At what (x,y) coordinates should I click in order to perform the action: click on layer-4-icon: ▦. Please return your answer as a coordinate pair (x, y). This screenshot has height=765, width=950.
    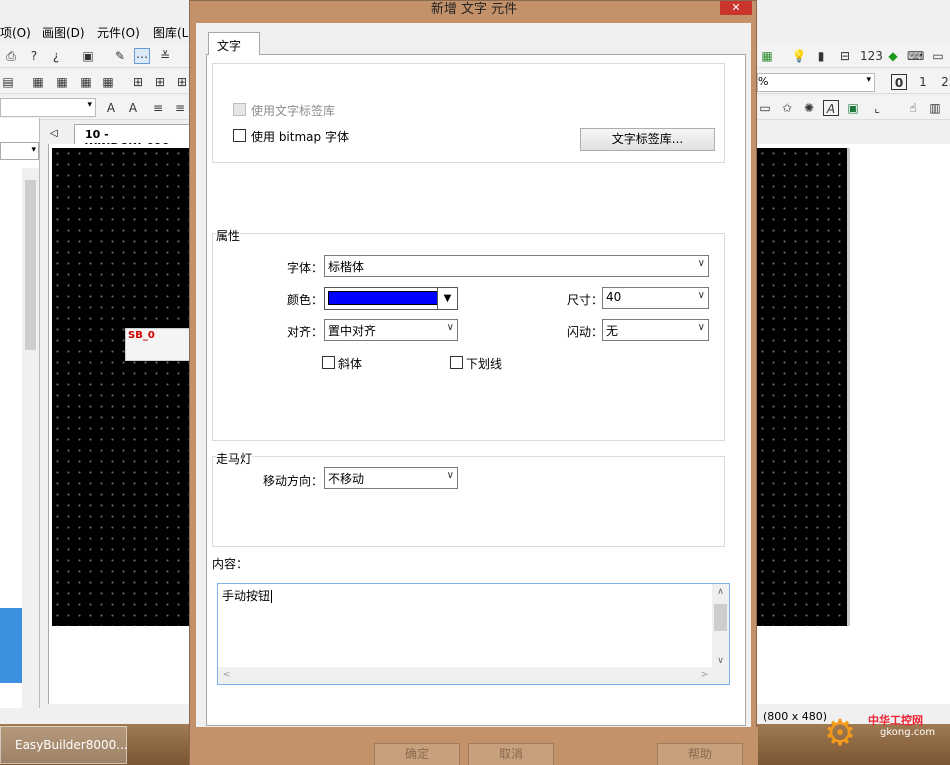
    Looking at the image, I should click on (108, 82).